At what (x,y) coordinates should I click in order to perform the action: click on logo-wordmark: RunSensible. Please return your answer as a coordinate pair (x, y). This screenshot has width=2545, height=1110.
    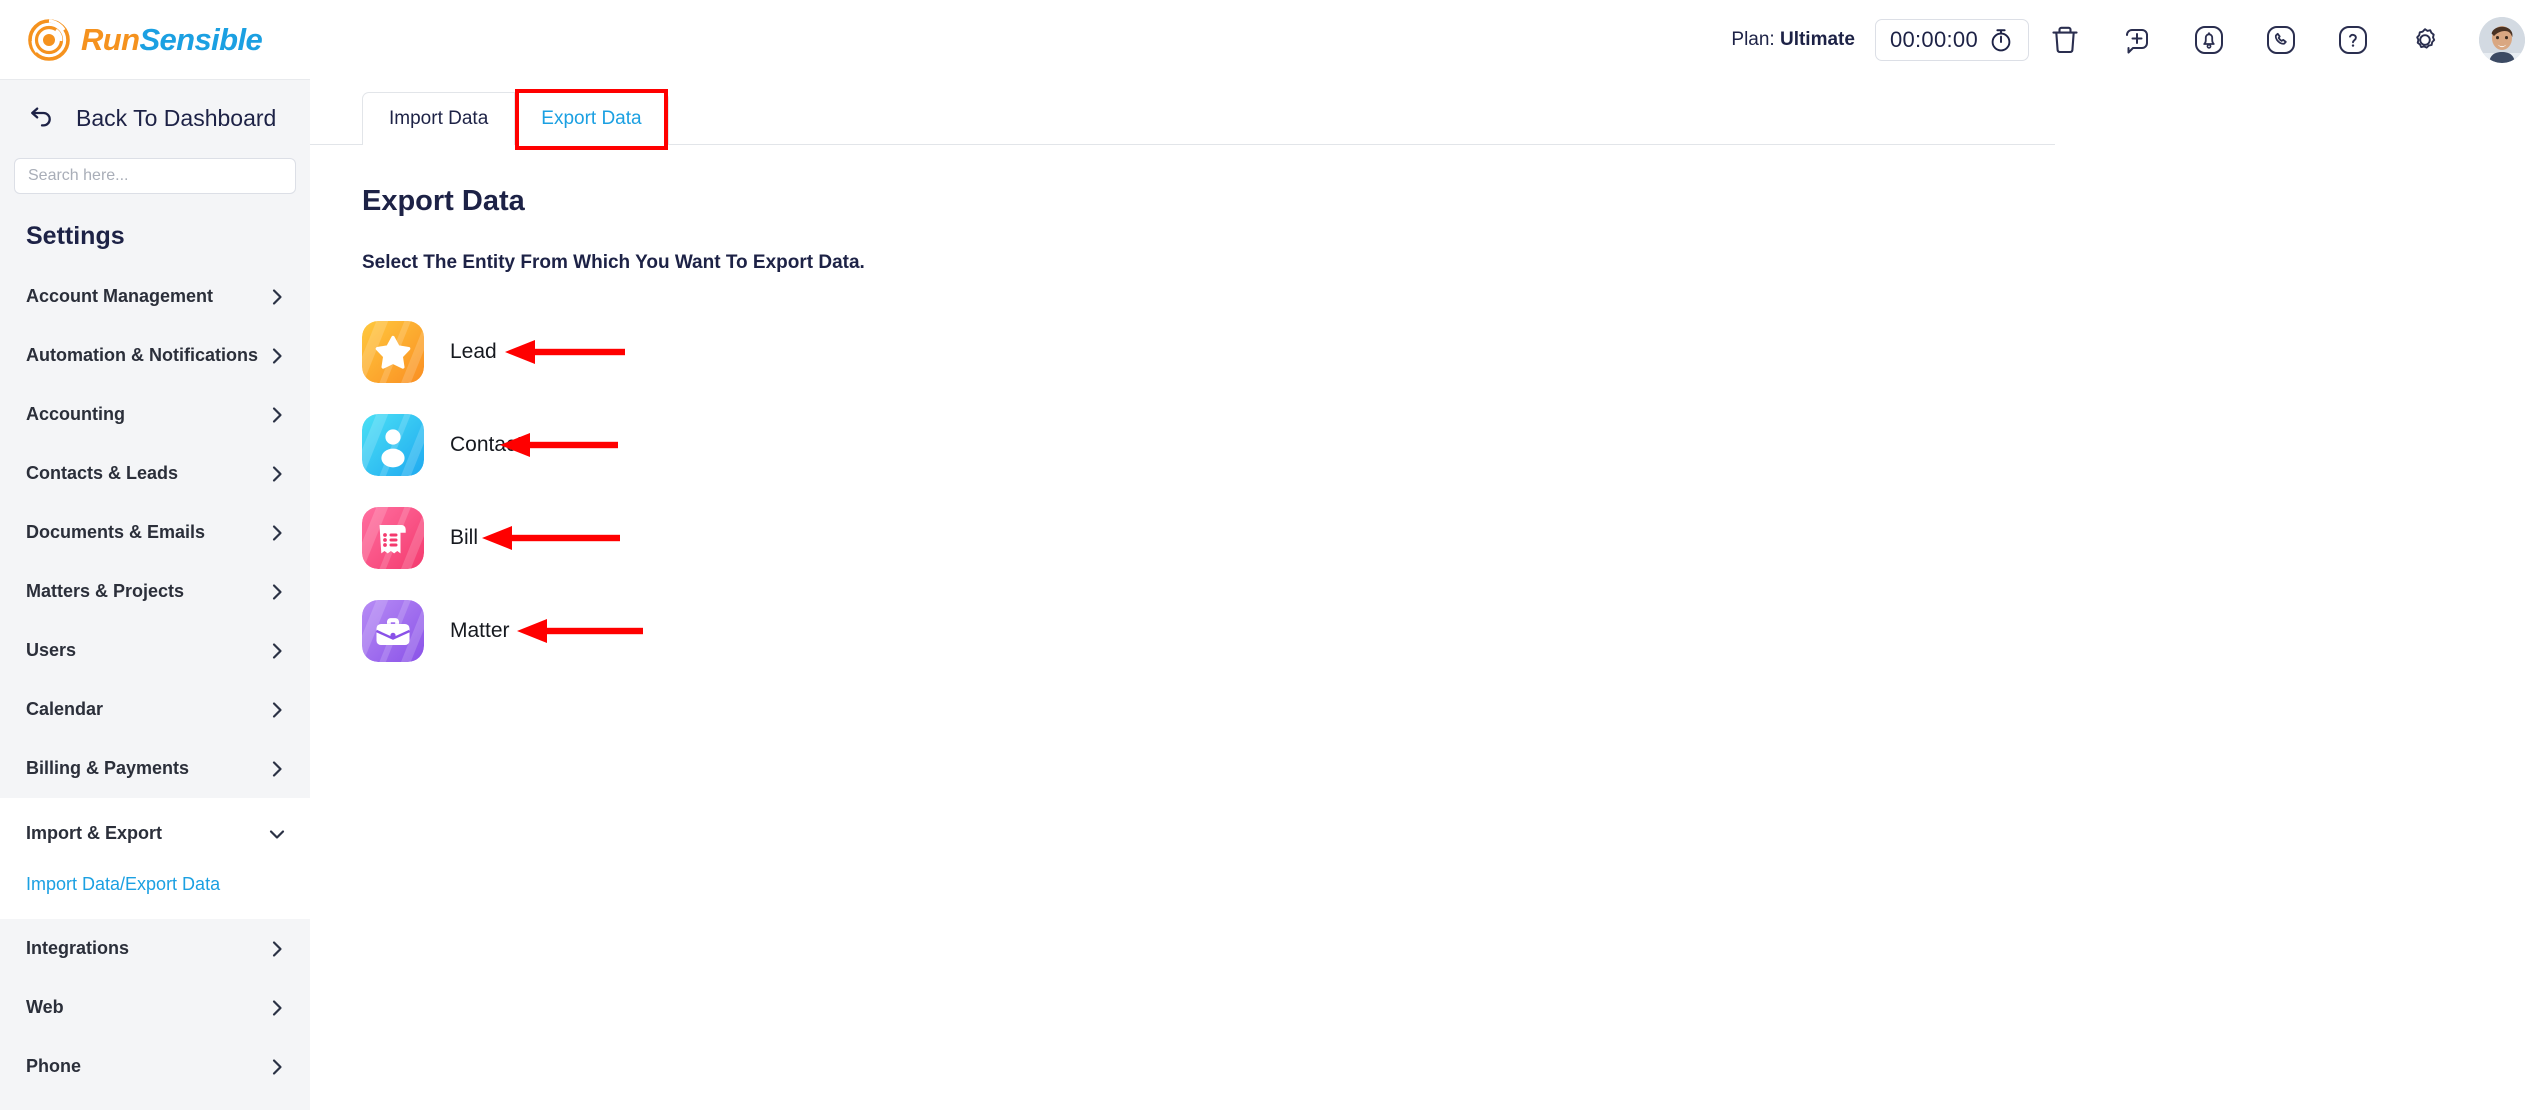
    Looking at the image, I should click on (172, 39).